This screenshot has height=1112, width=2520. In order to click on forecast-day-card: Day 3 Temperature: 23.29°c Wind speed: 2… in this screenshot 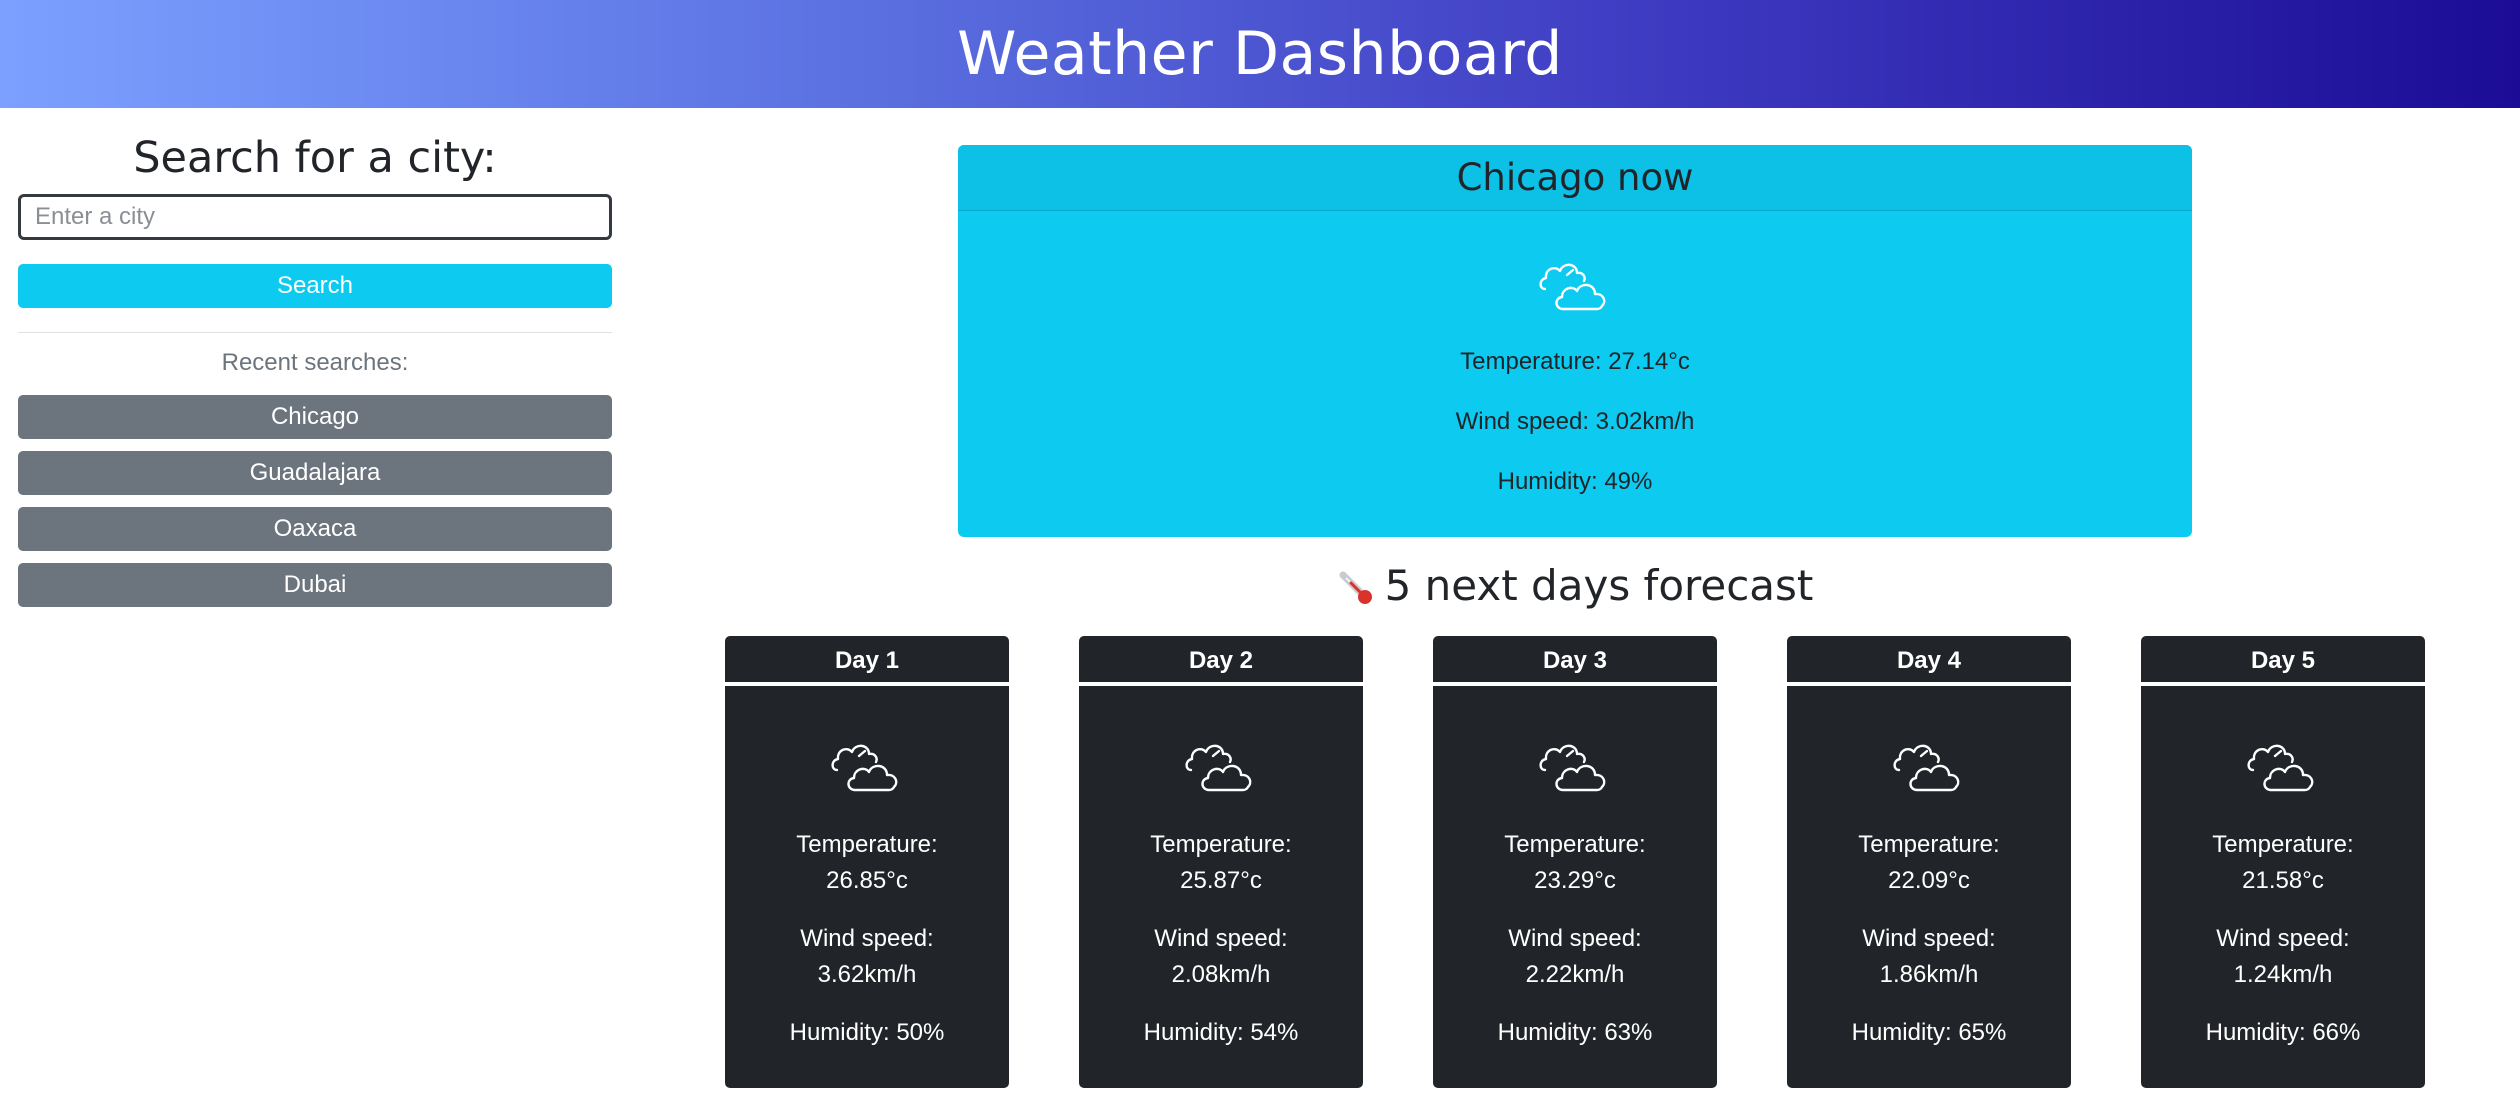, I will do `click(1575, 862)`.